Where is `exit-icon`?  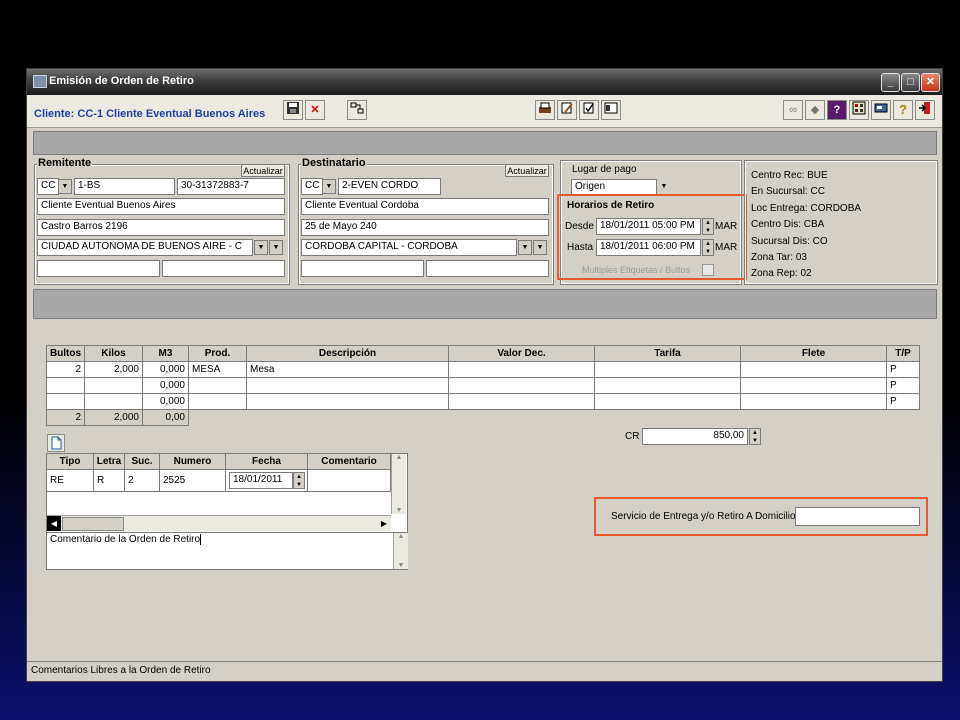 exit-icon is located at coordinates (925, 110).